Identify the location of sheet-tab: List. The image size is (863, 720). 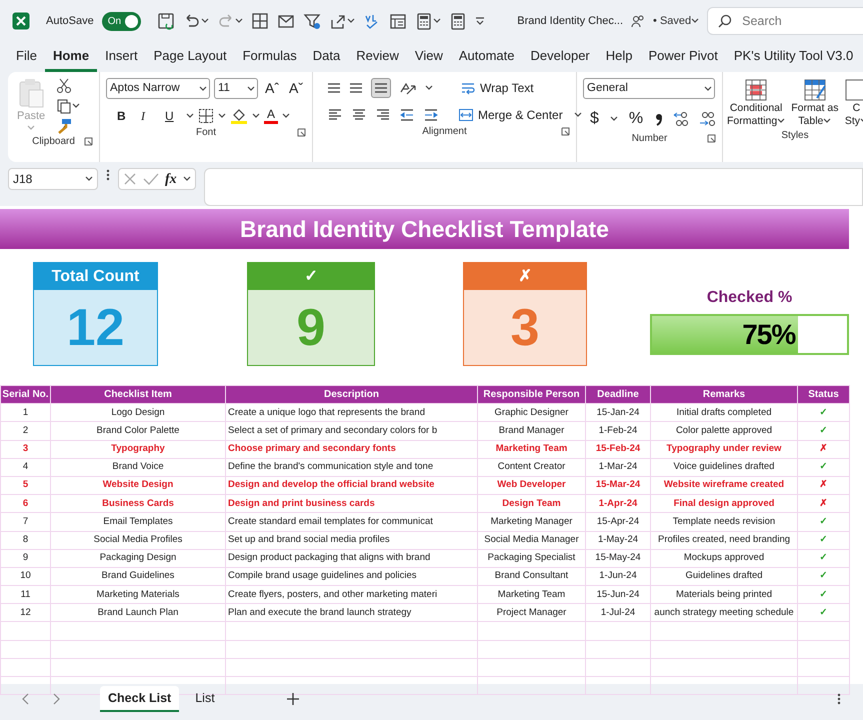
(205, 699).